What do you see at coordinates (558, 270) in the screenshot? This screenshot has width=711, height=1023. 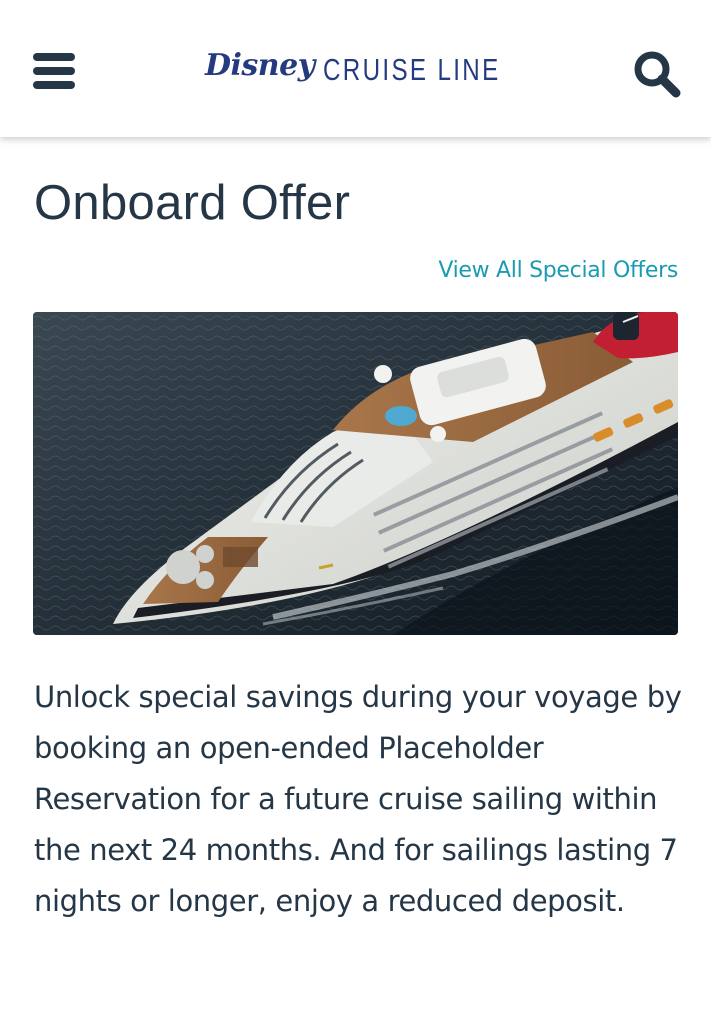 I see `view-all-special-offers-link: View All Special Offers` at bounding box center [558, 270].